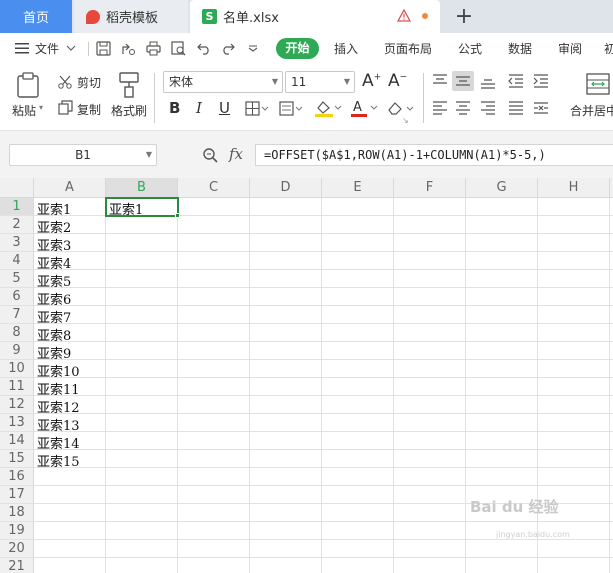 The height and width of the screenshot is (573, 613). I want to click on menu-insert: 插入, so click(346, 48).